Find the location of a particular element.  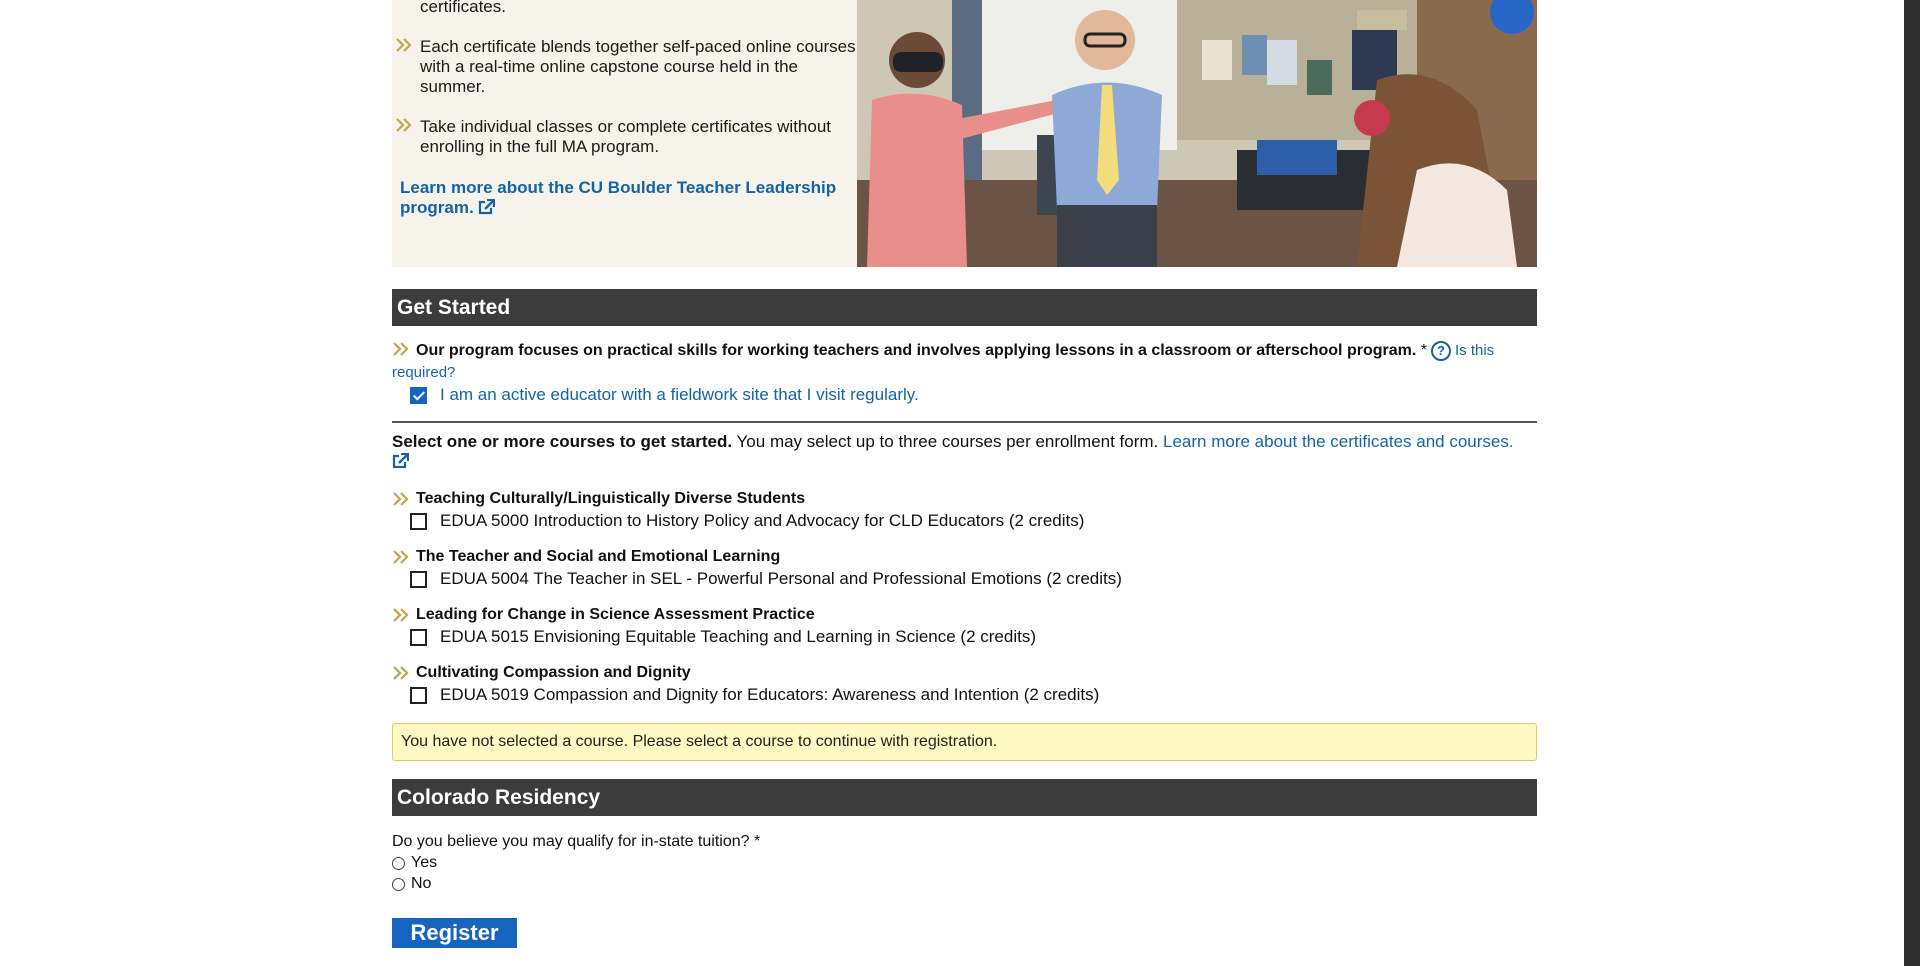

get-started-heading: Get Started is located at coordinates (964, 307).